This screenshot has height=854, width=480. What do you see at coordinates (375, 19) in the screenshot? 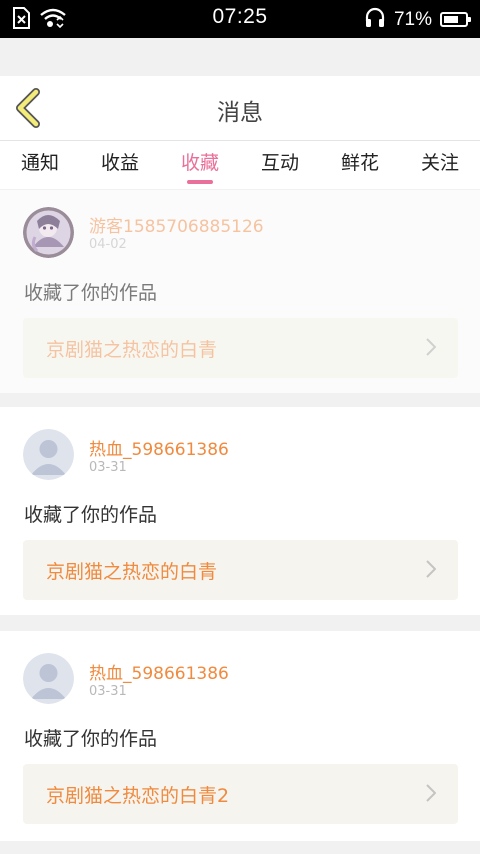
I see `headphones-icon` at bounding box center [375, 19].